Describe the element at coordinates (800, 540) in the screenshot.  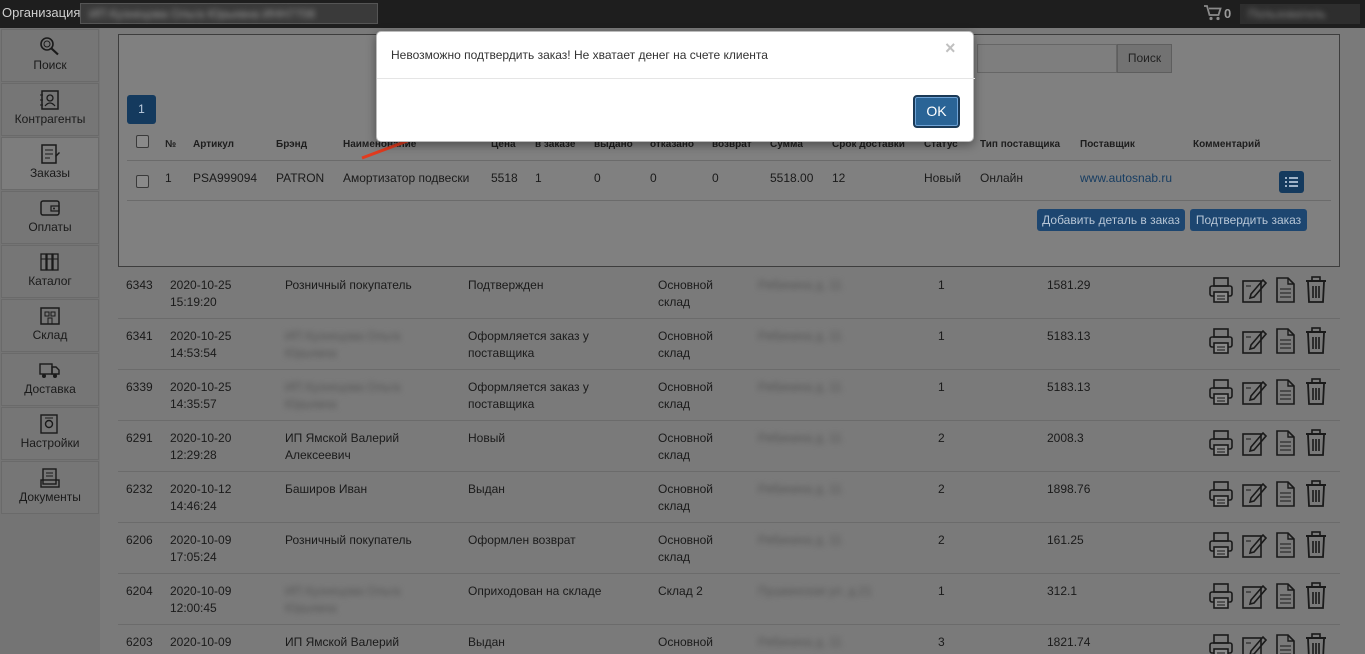
I see `order-address: Рябинина д. 11` at that location.